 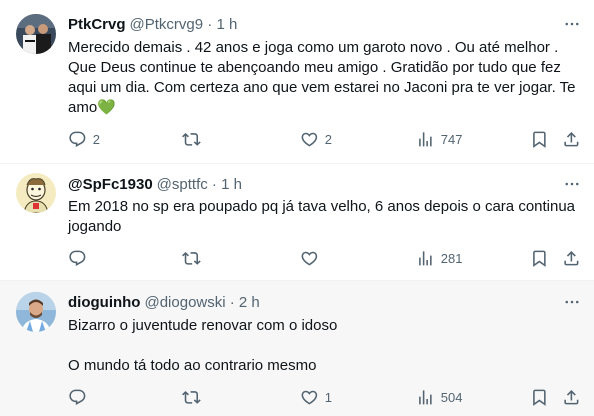 I want to click on views-button: 504, so click(x=439, y=397).